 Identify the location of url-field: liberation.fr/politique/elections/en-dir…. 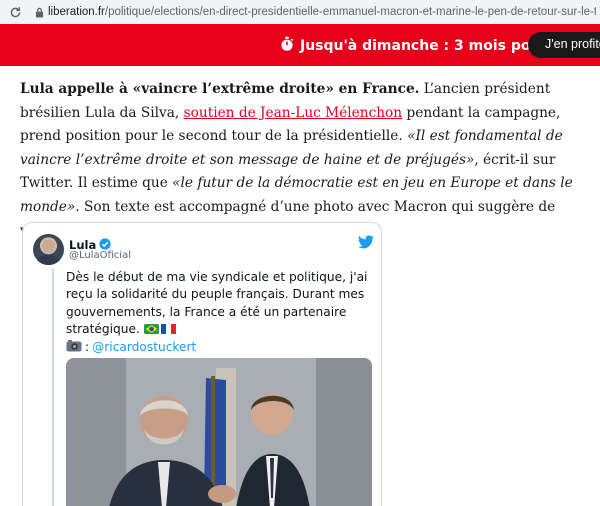
(322, 12).